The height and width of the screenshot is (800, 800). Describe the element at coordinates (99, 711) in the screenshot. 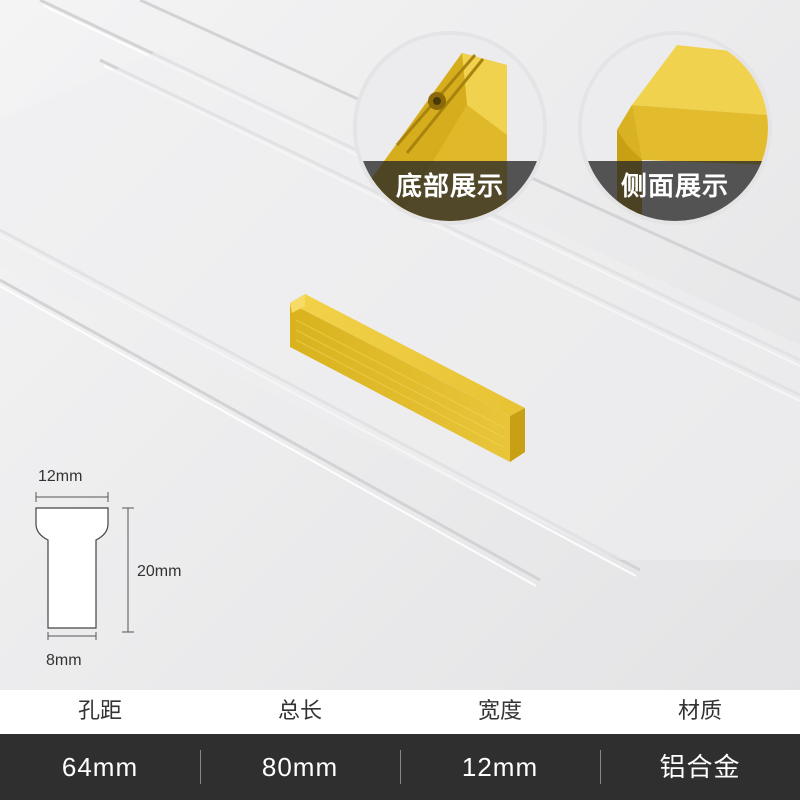

I see `spec-header-hole-spacing: 孔距` at that location.